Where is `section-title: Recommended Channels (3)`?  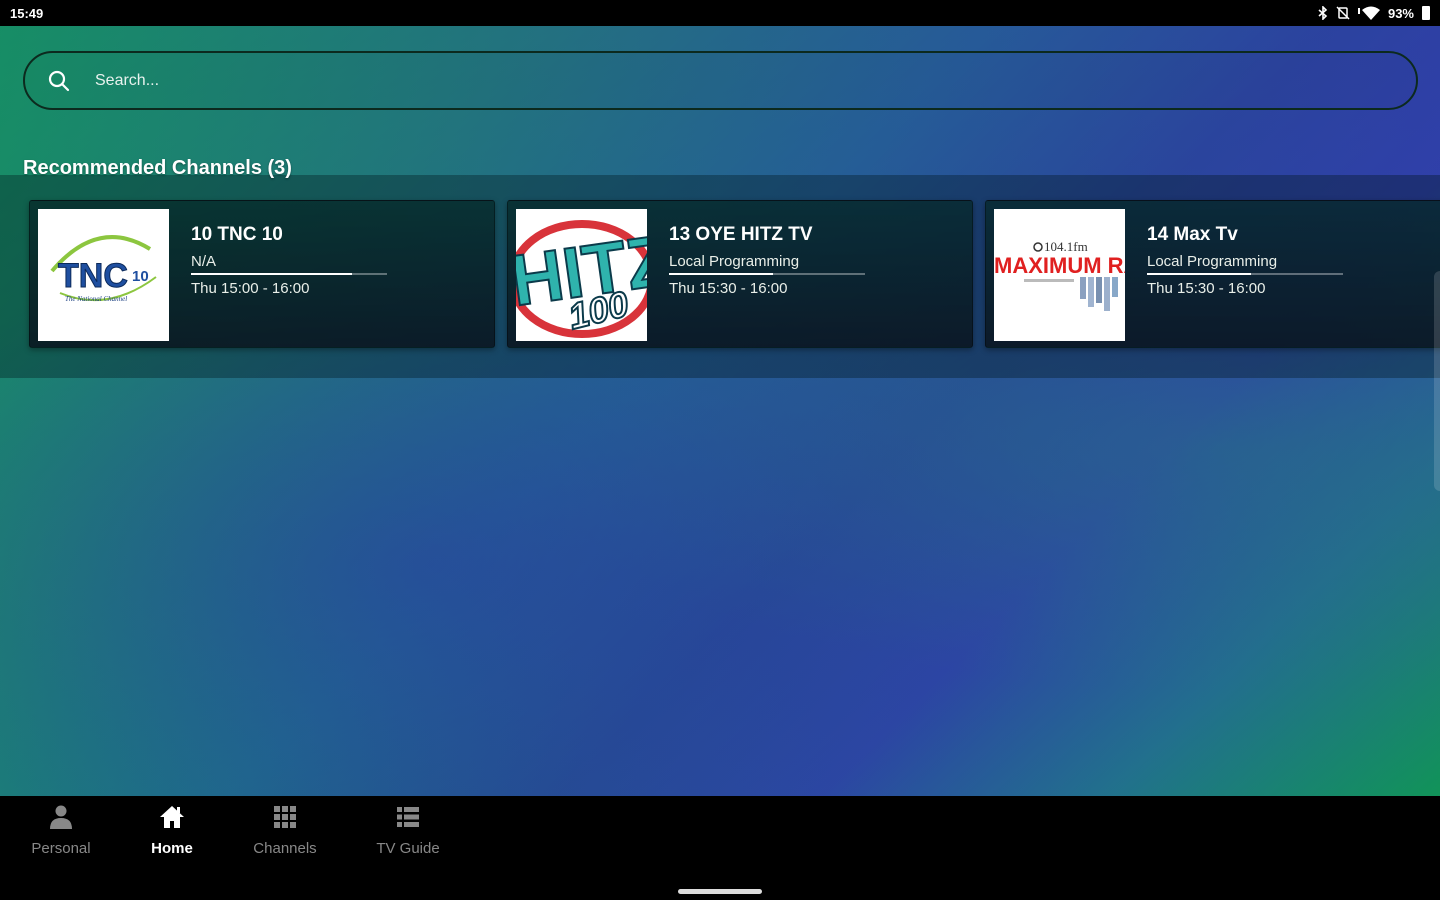 section-title: Recommended Channels (3) is located at coordinates (157, 168).